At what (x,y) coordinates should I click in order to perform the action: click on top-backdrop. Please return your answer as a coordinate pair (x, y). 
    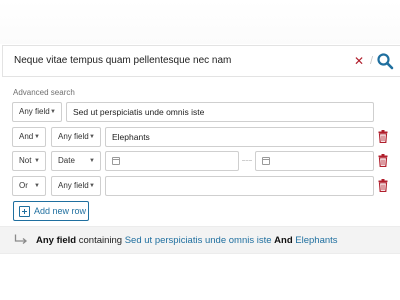
    Looking at the image, I should click on (200, 22).